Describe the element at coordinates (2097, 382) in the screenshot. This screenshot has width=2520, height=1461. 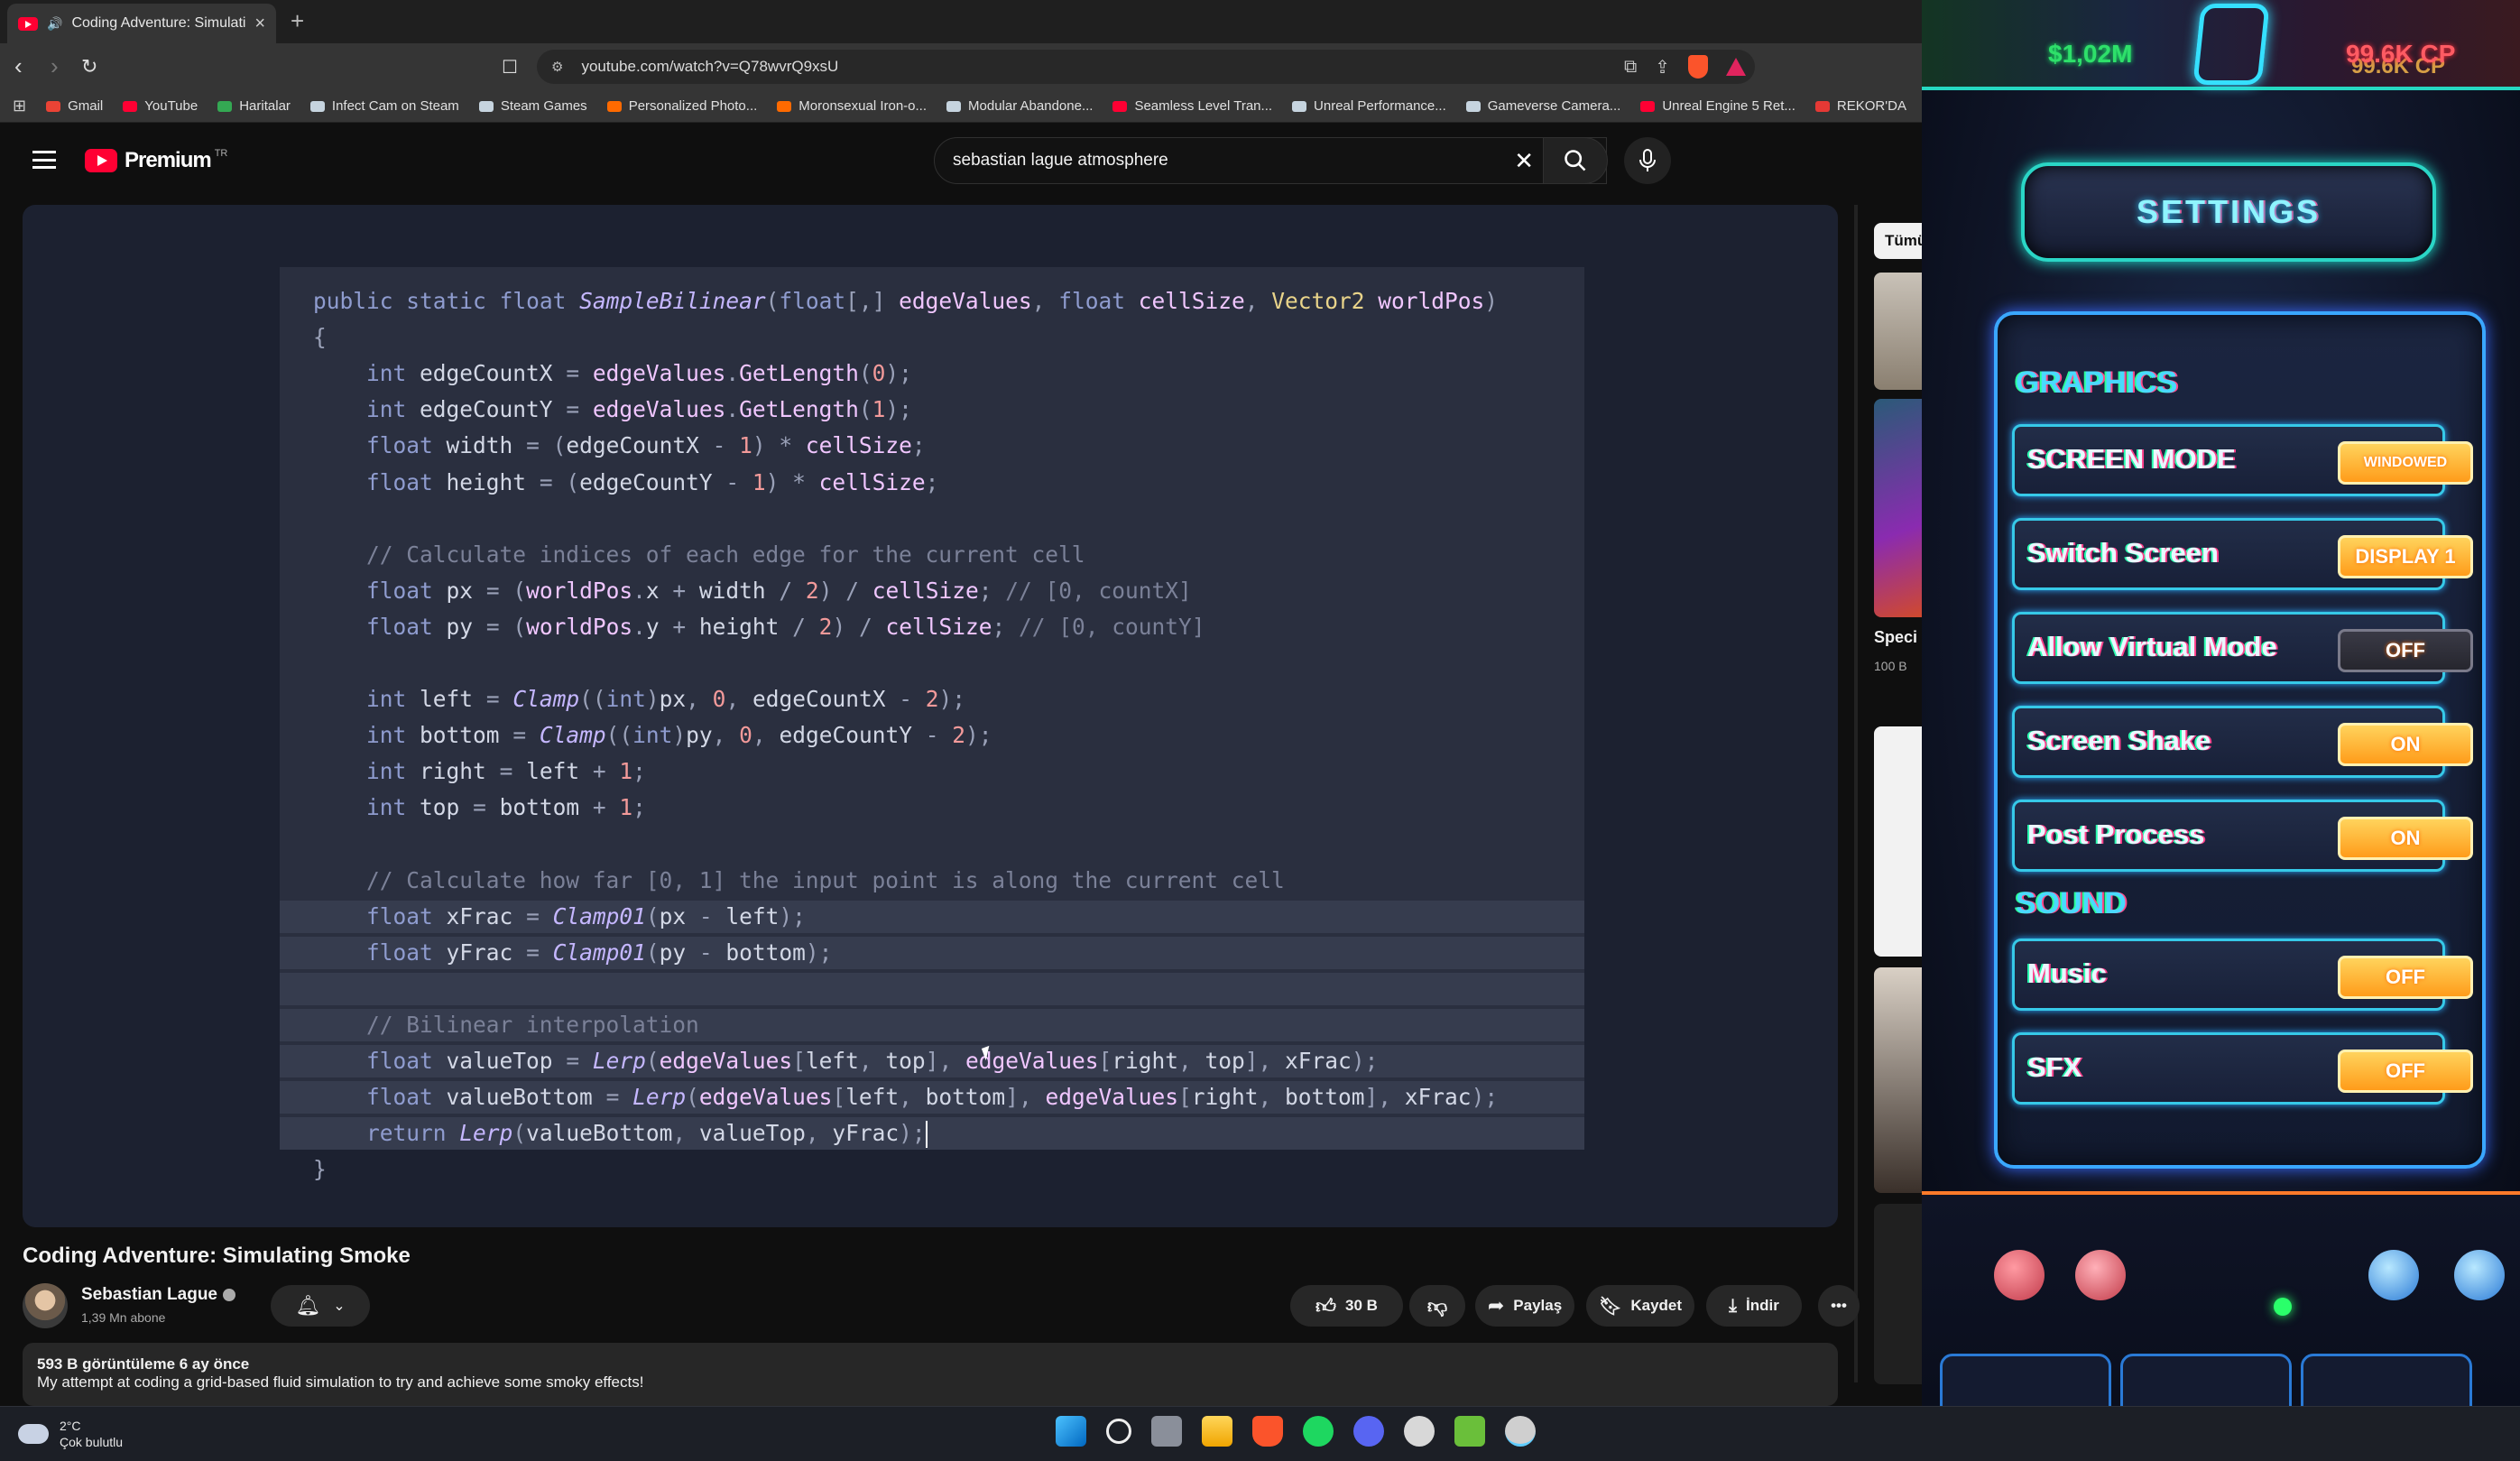
I see `graphics-section-title: GRAPHICS` at that location.